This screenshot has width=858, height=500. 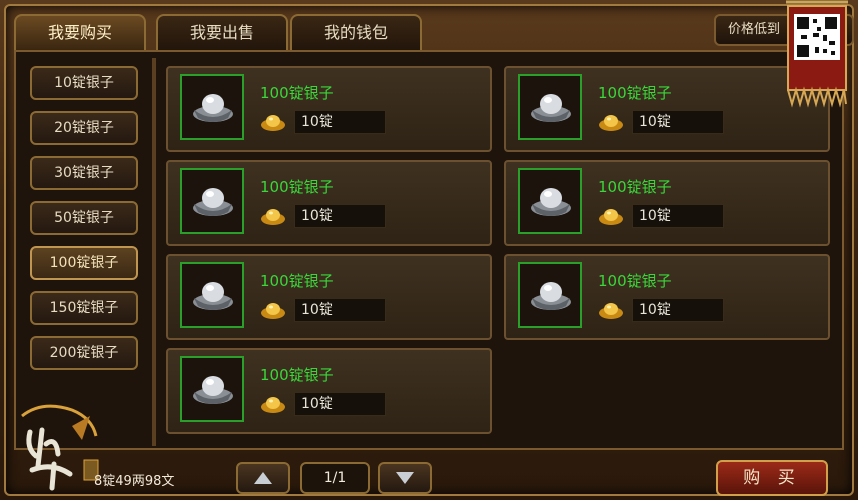 I want to click on tab-sell: 我要出售, so click(x=222, y=32).